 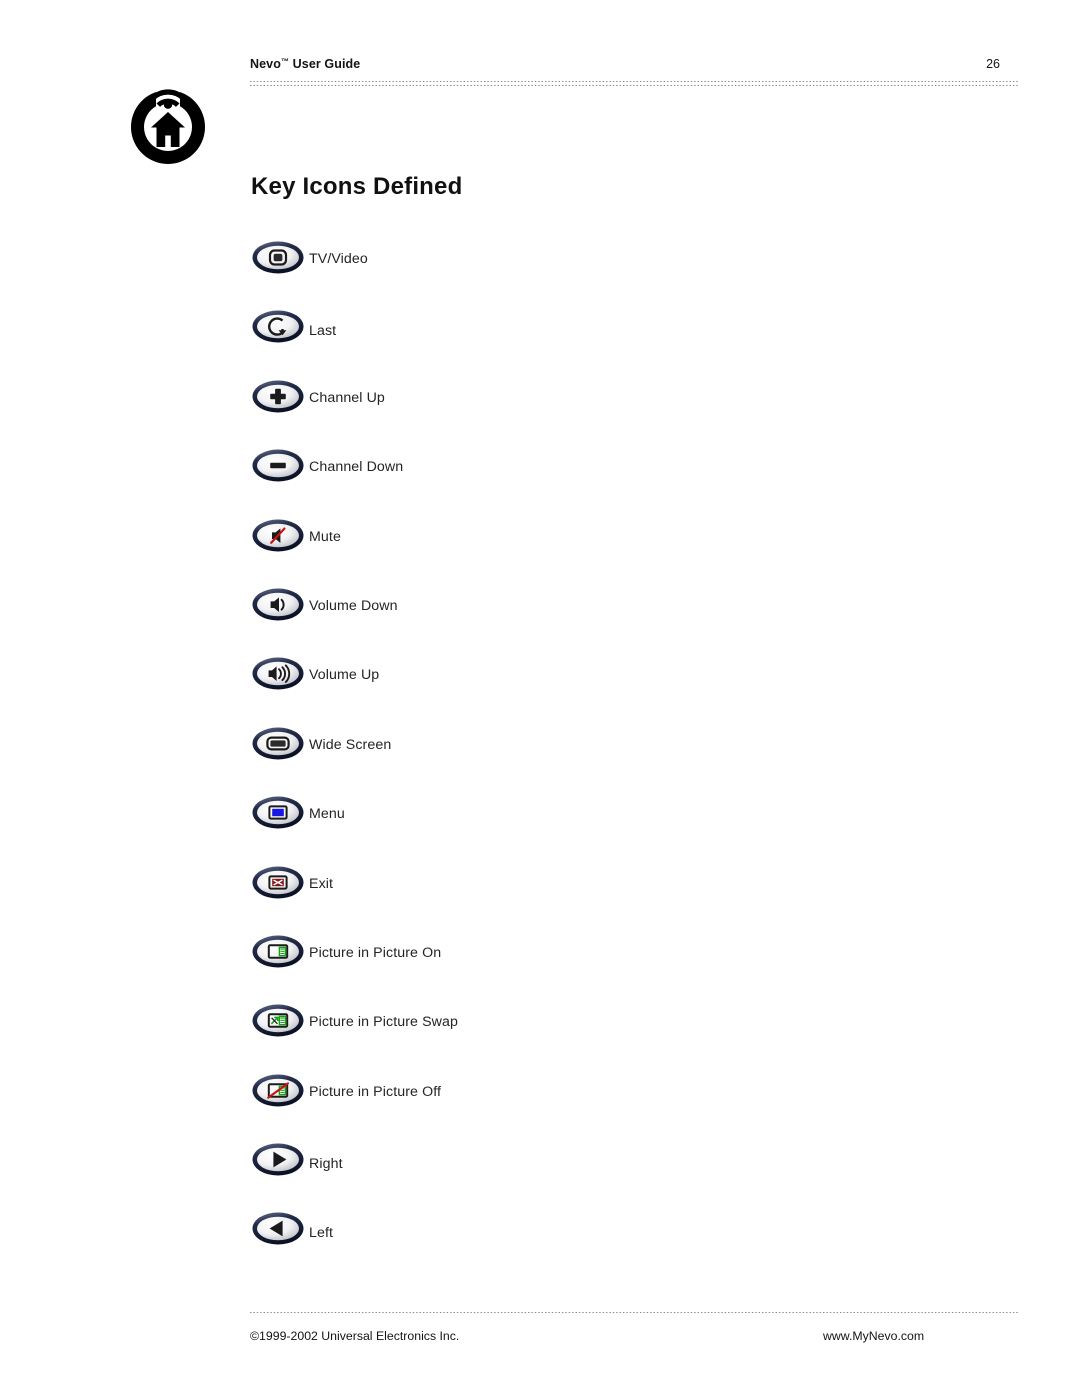 What do you see at coordinates (601, 1037) in the screenshot?
I see `key-icon-row: Picture in Picture Swap` at bounding box center [601, 1037].